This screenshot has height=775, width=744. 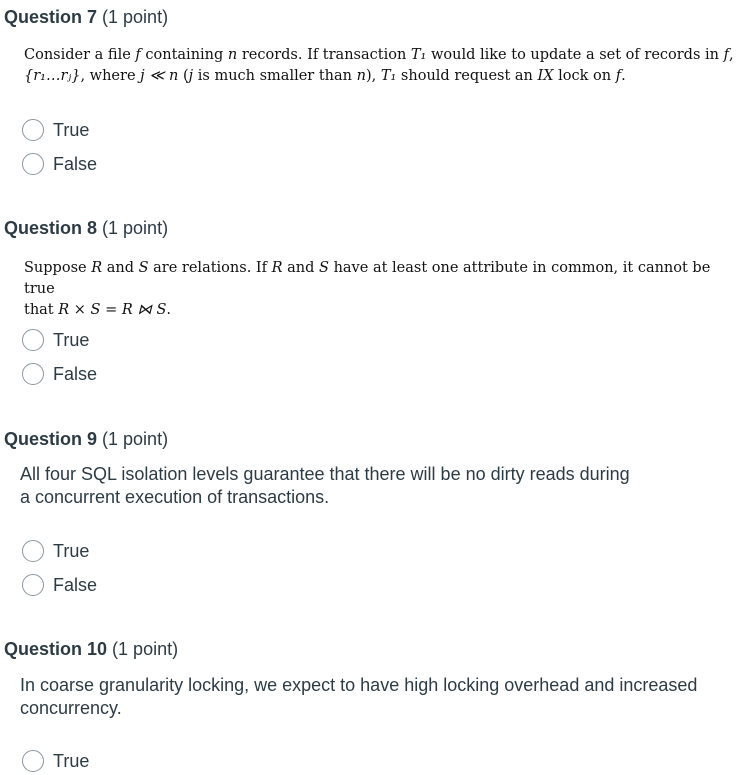 I want to click on question-9-title: Question 9 (1 point), so click(x=86, y=439).